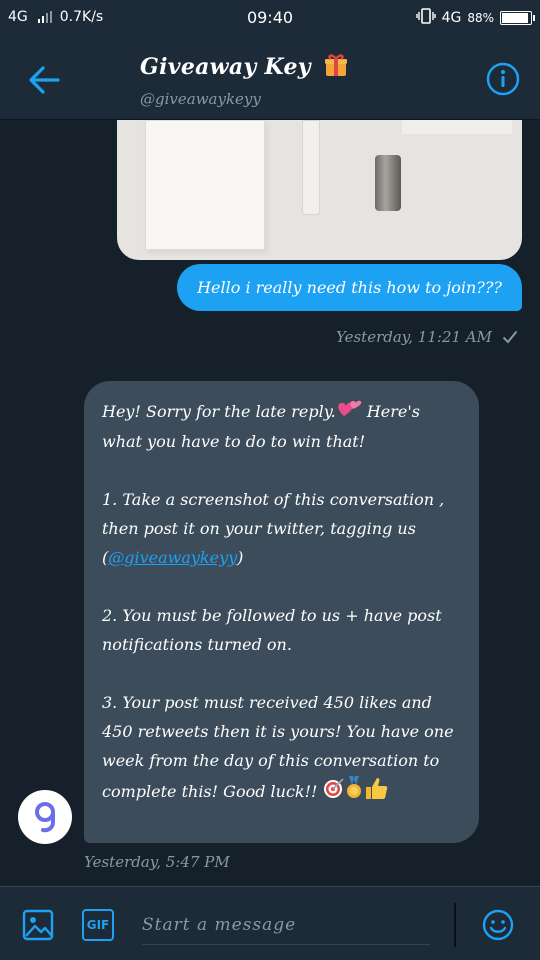  Describe the element at coordinates (457, 127) in the screenshot. I see `photo-card` at that location.